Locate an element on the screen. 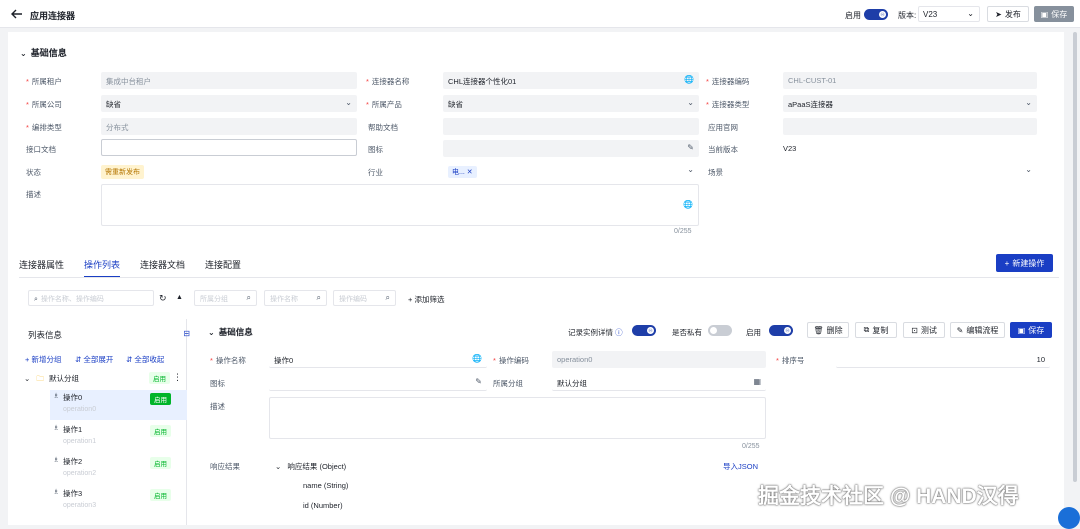 The image size is (1080, 529). tenant-label: * 所属租户 is located at coordinates (44, 81).